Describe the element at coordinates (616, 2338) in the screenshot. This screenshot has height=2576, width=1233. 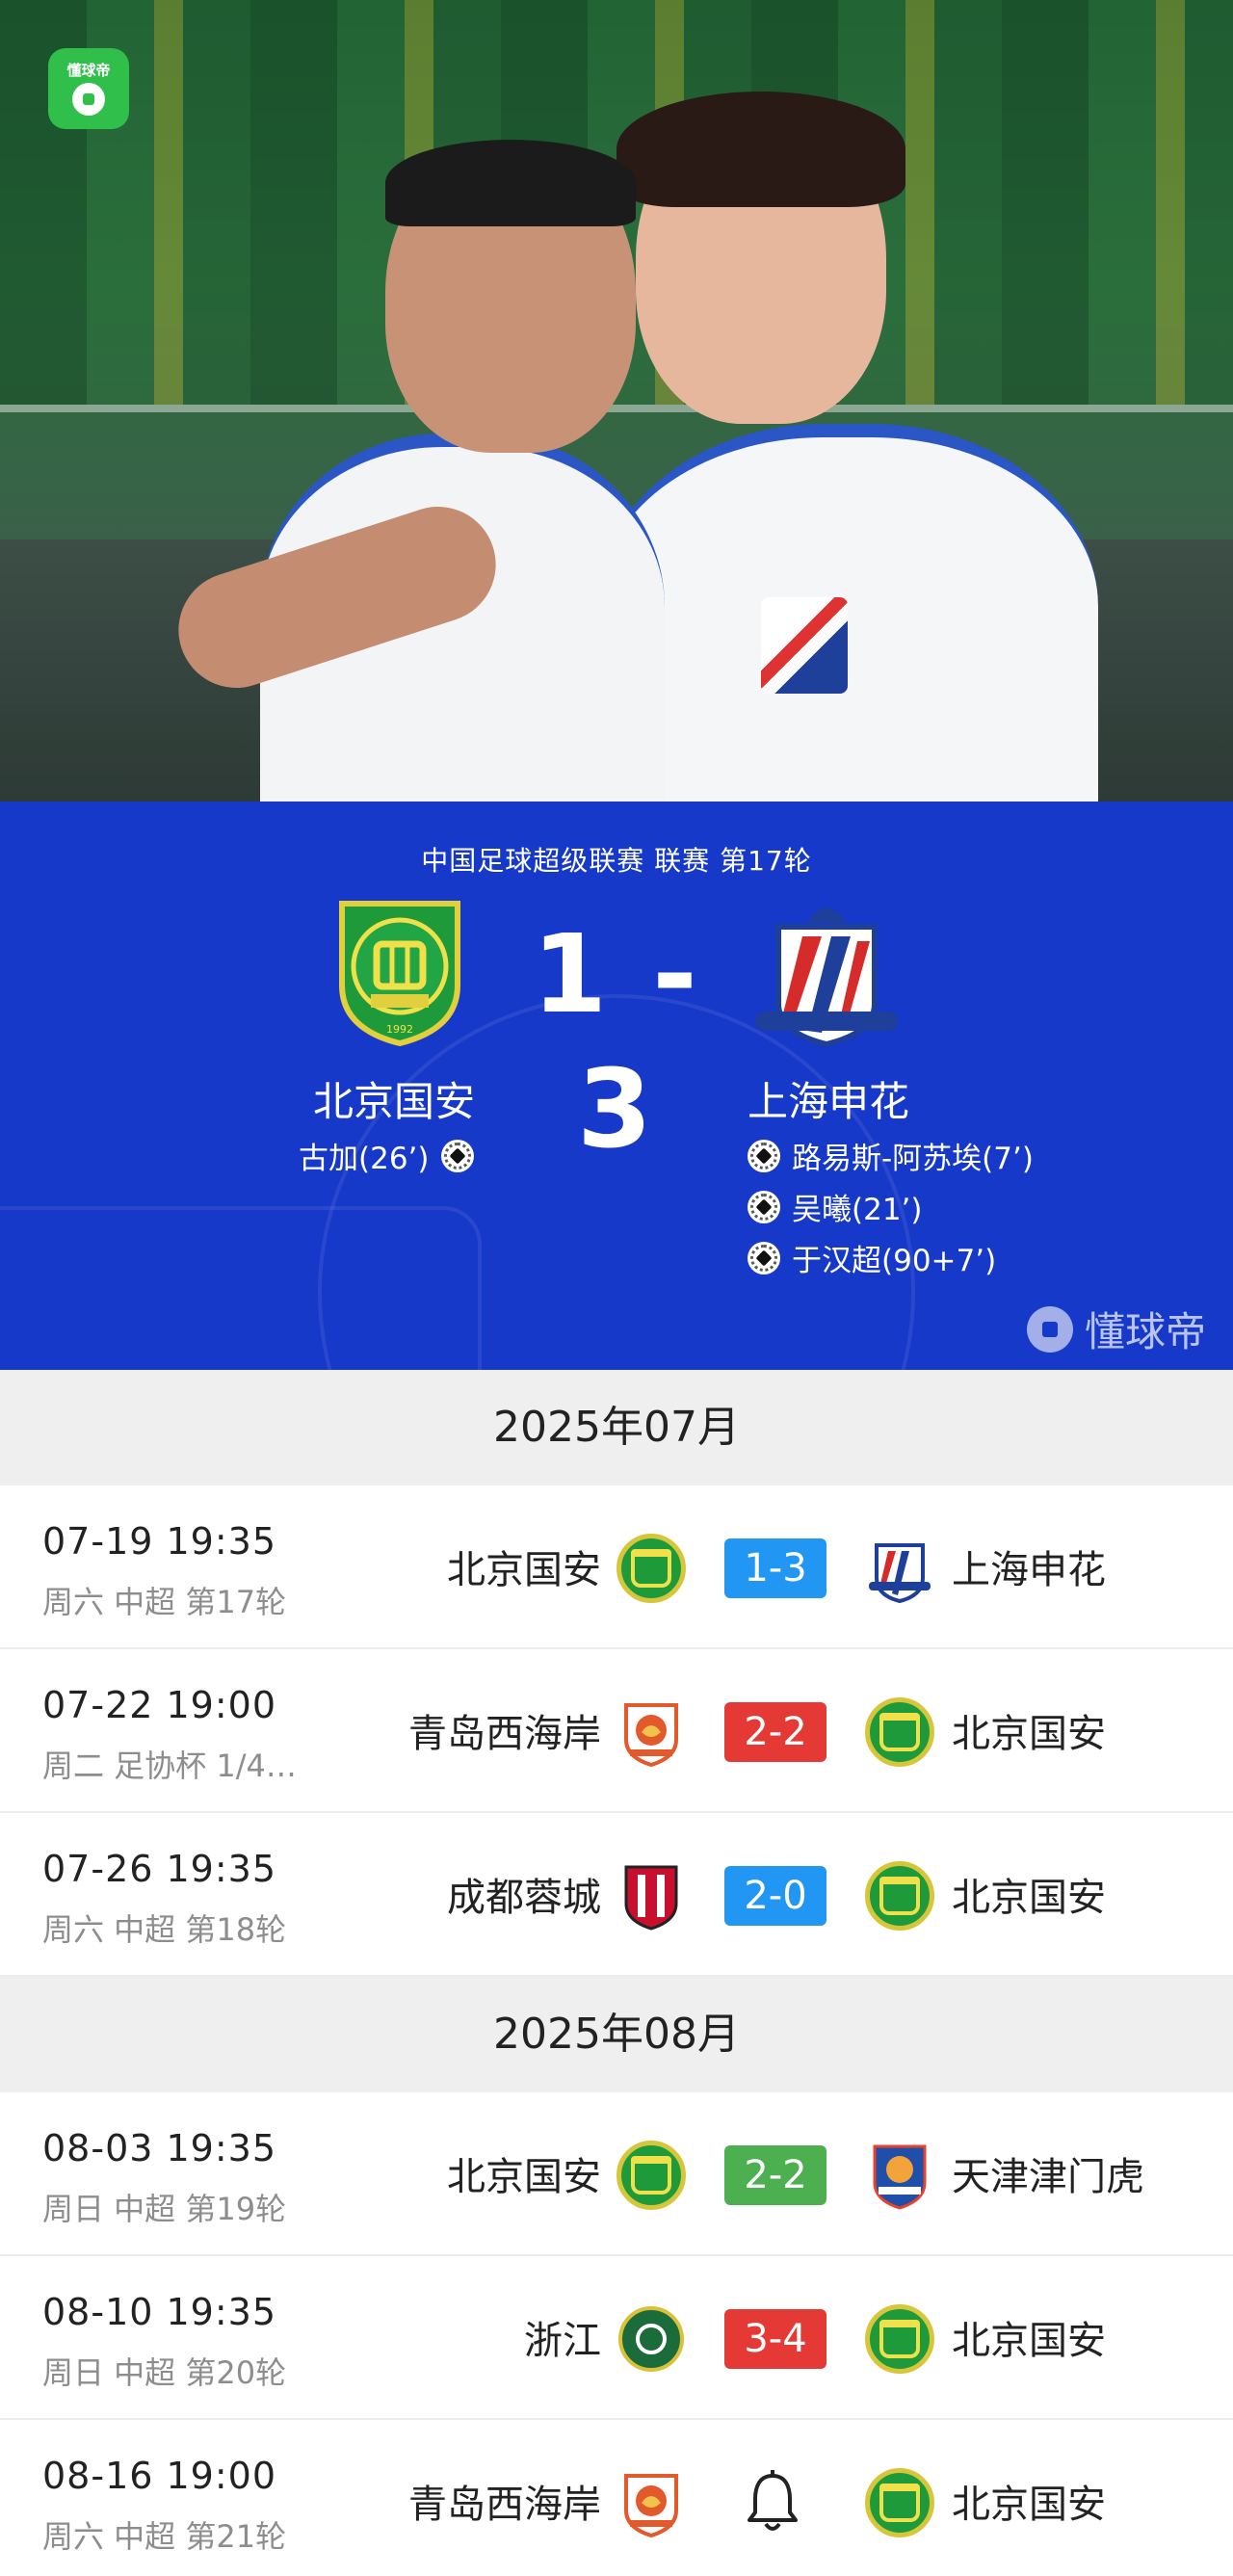
I see `match-row: 08-10 19:35 周日 中超 第20轮 浙江 3-4 北京国安` at that location.